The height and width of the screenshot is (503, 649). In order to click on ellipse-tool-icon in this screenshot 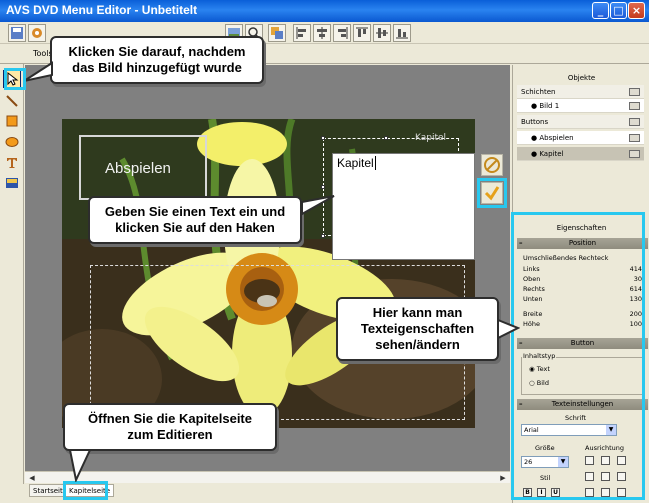, I will do `click(12, 142)`.